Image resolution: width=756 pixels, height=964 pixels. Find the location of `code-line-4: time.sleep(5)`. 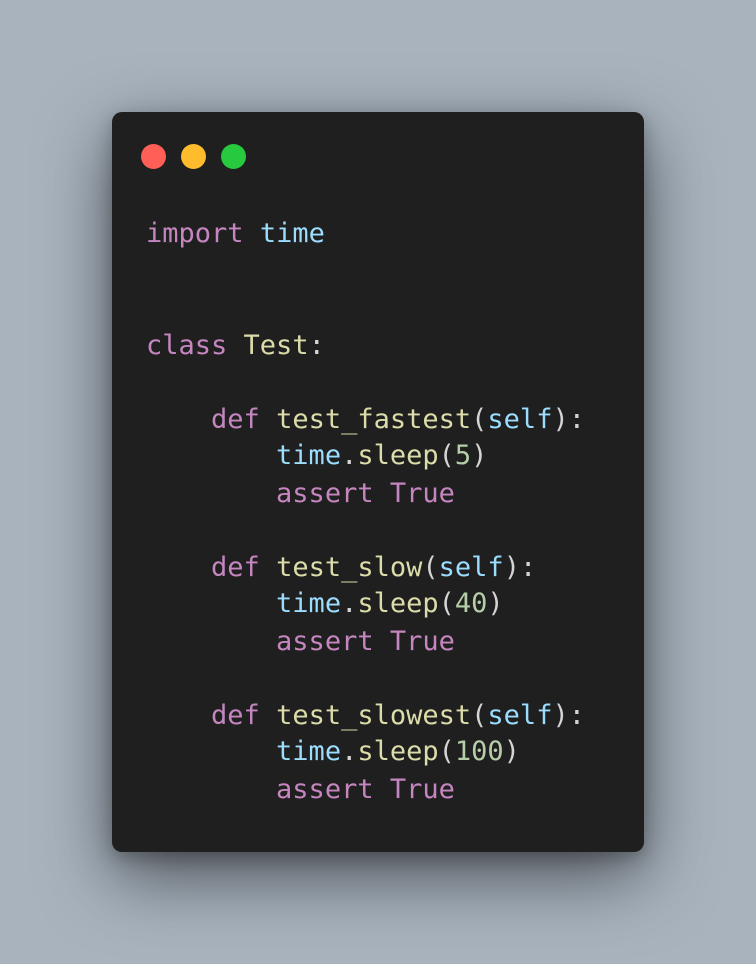

code-line-4: time.sleep(5) is located at coordinates (316, 456).